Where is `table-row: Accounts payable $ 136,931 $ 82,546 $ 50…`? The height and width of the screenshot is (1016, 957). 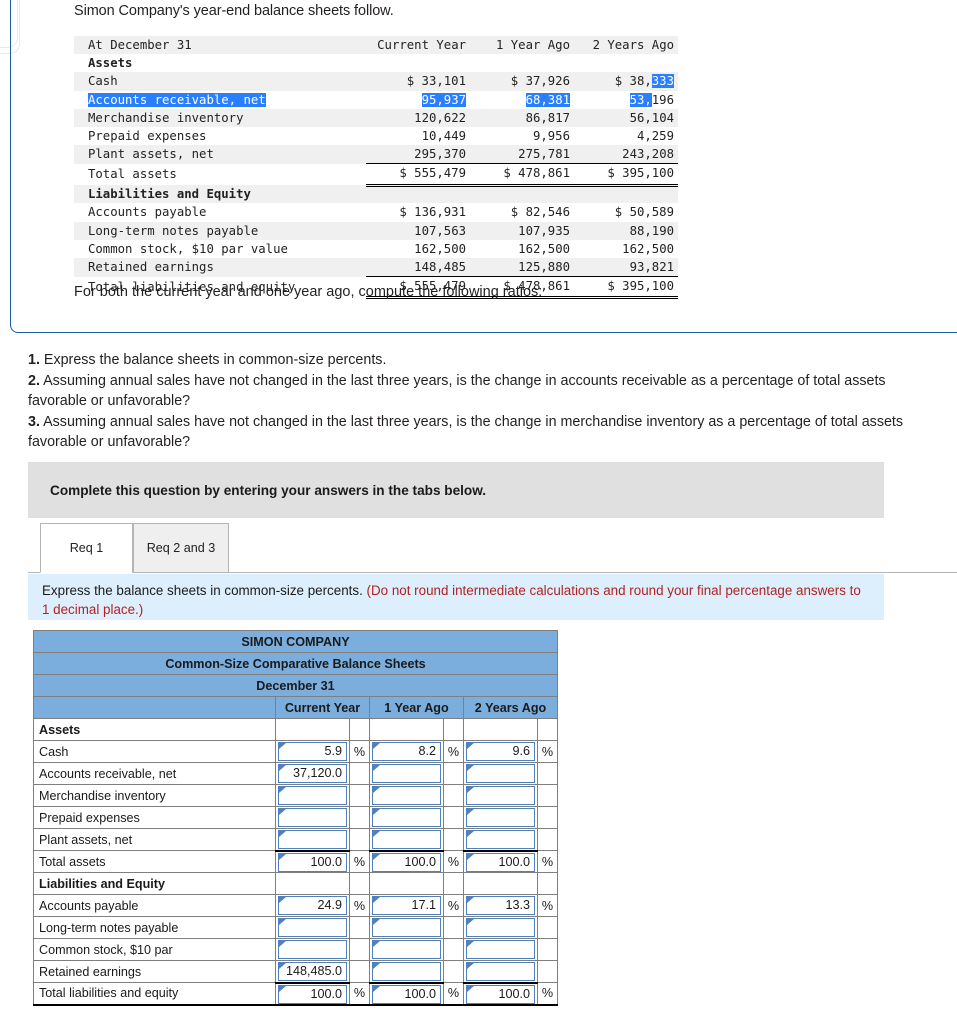
table-row: Accounts payable $ 136,931 $ 82,546 $ 50… is located at coordinates (376, 212).